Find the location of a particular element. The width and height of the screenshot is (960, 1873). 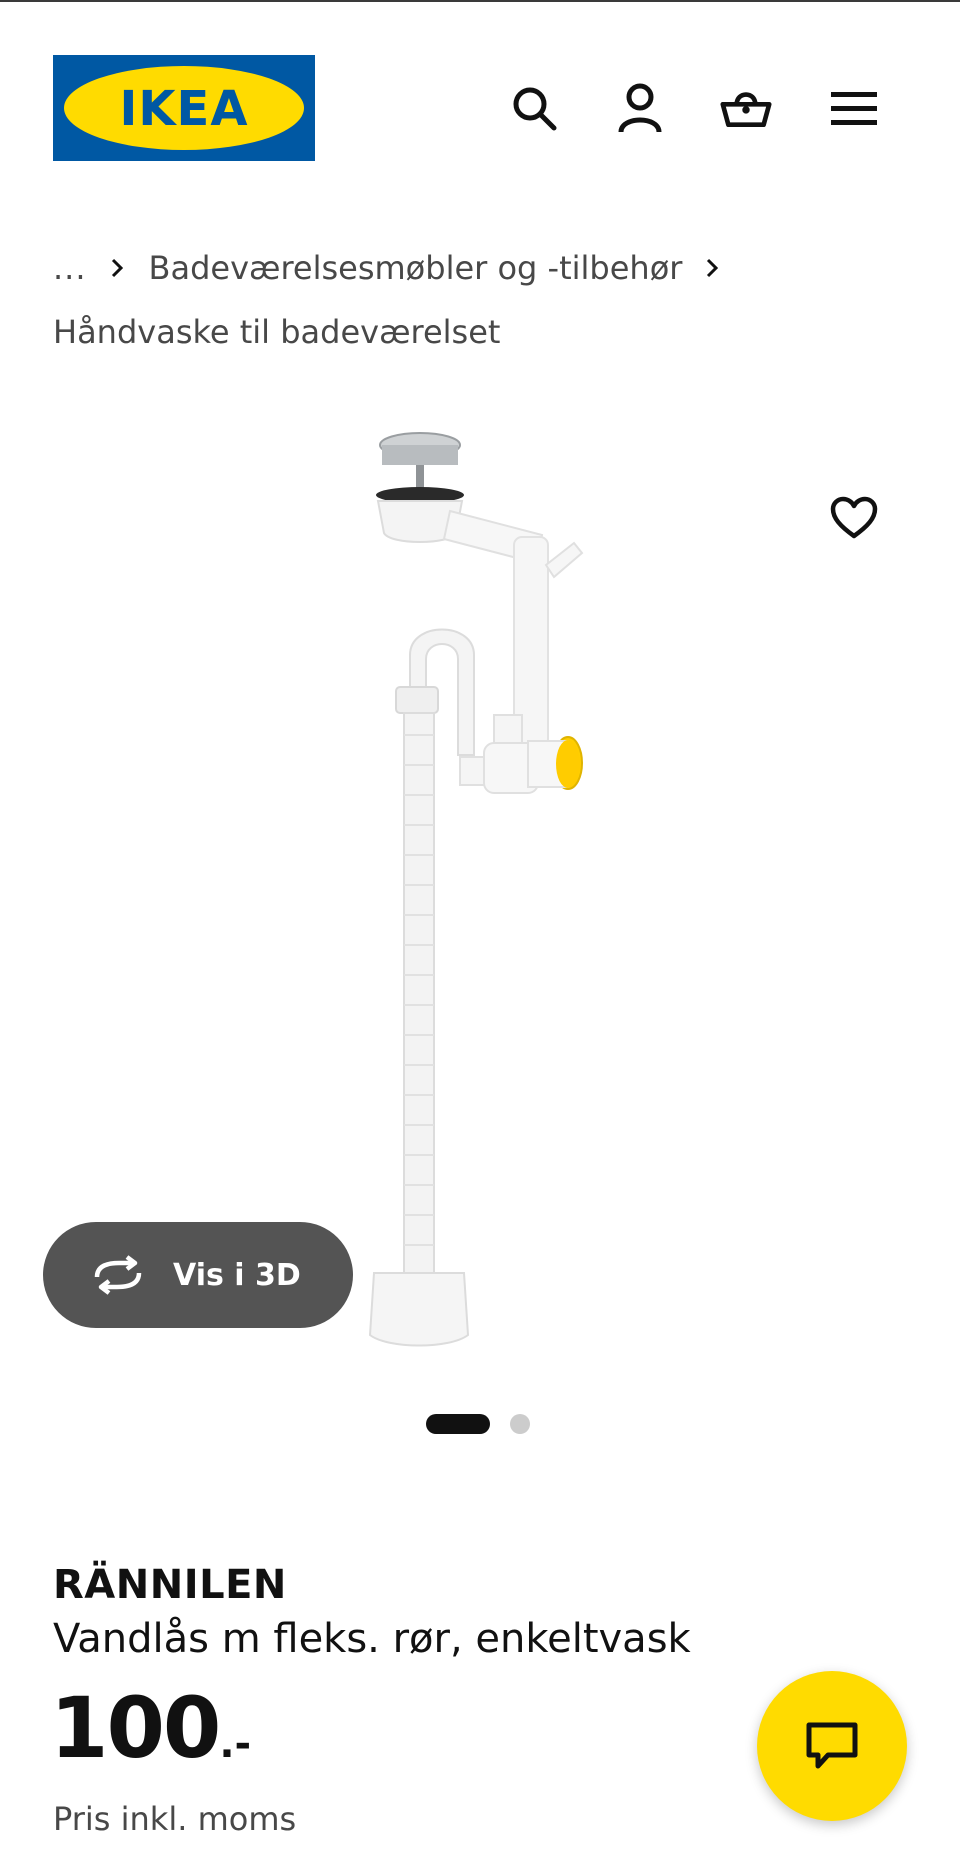

basket-icon is located at coordinates (746, 108).